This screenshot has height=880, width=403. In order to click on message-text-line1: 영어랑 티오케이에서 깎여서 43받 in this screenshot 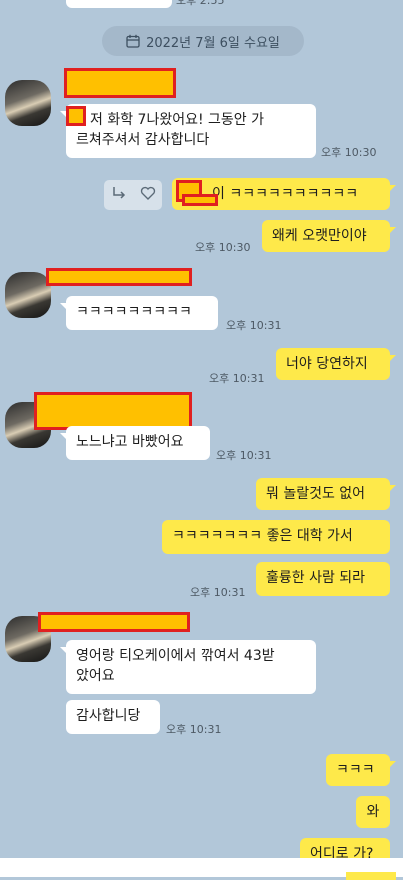, I will do `click(175, 656)`.